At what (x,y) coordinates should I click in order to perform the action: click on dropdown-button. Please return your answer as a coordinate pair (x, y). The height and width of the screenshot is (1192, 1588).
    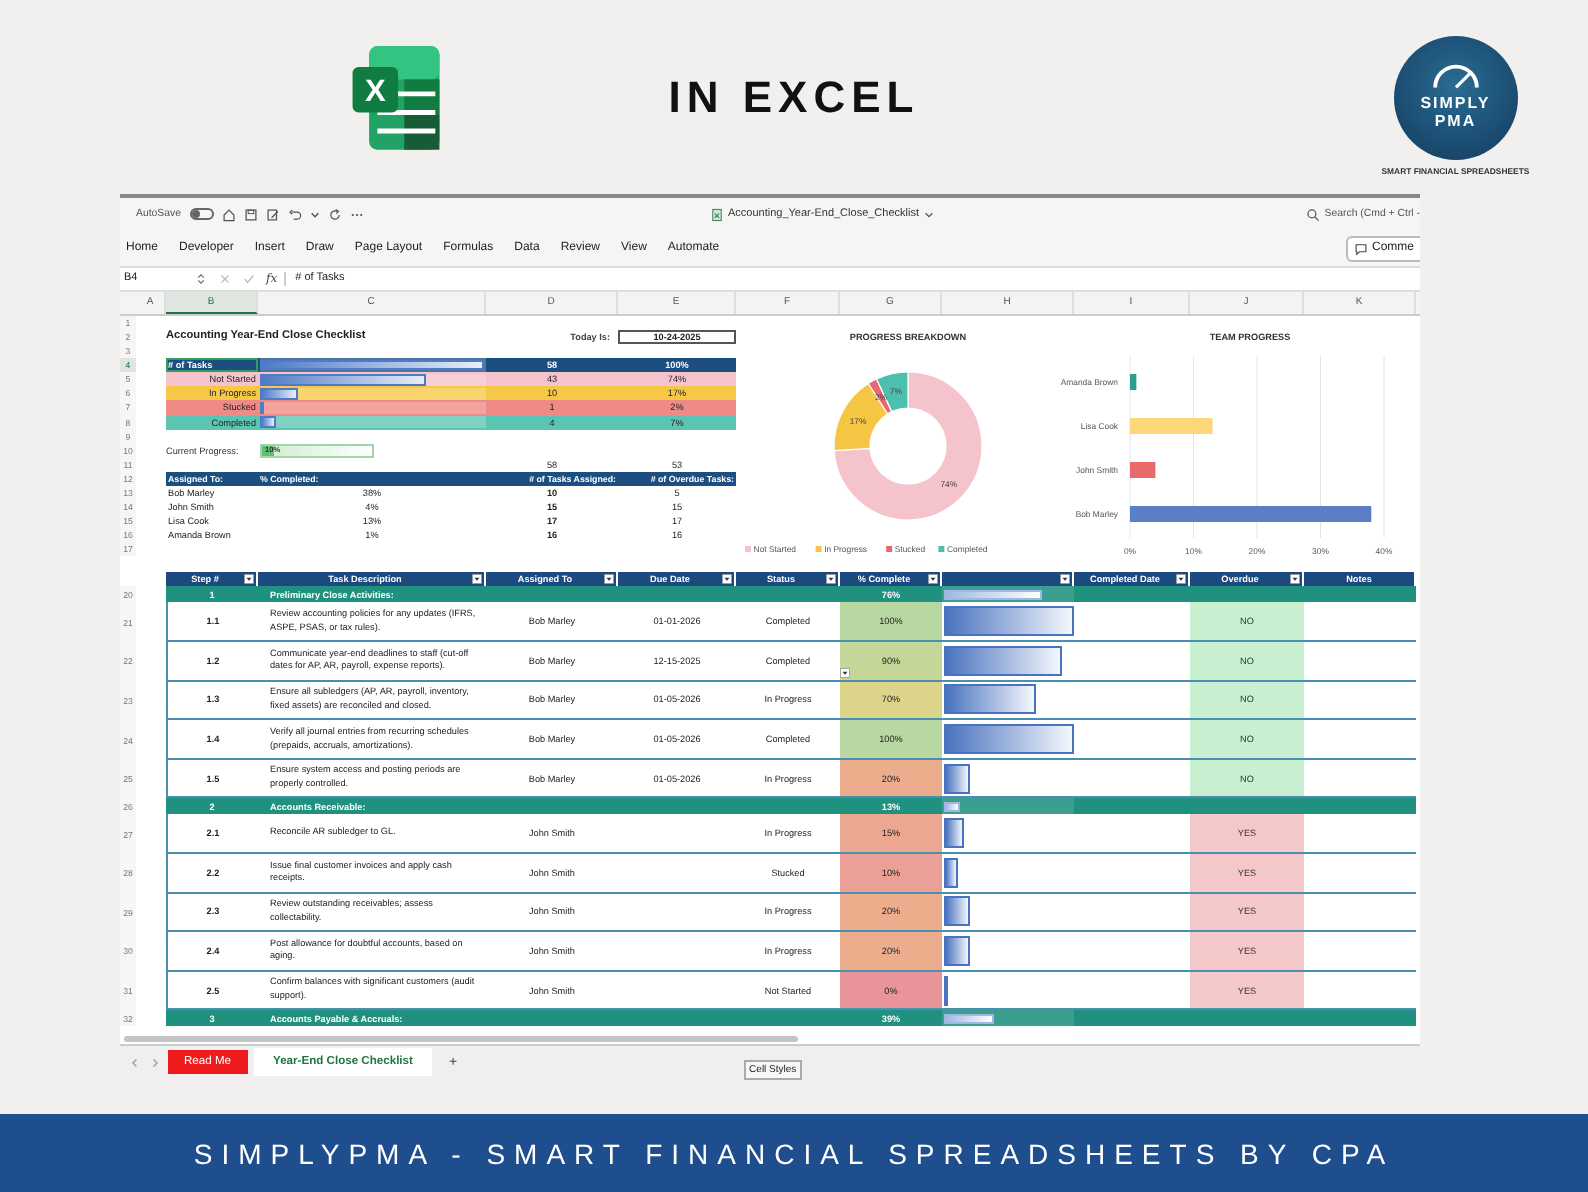
    Looking at the image, I should click on (845, 673).